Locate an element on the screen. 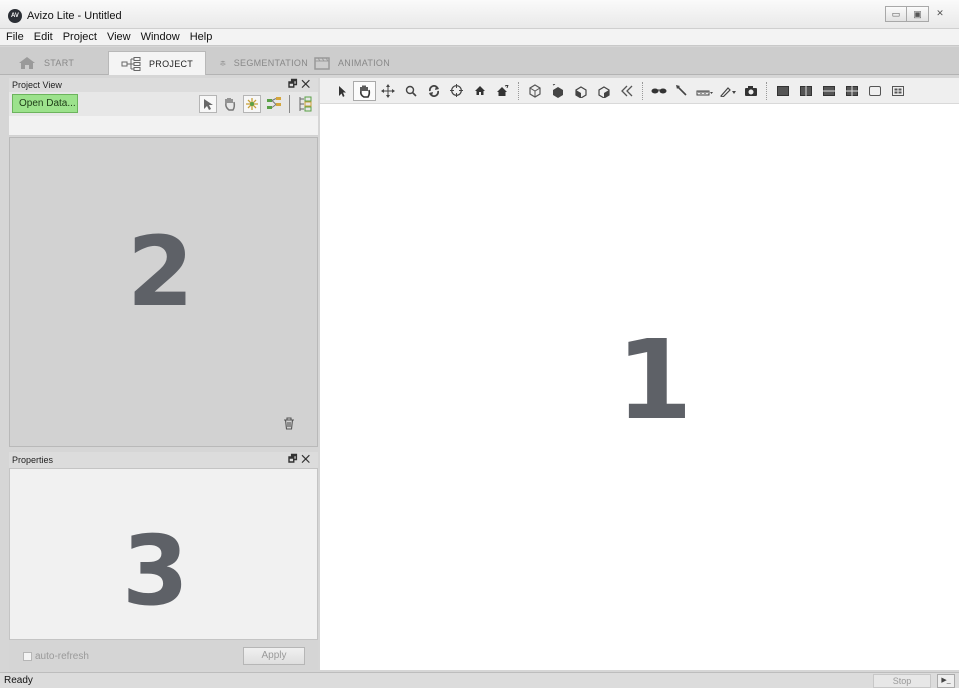 This screenshot has height=688, width=959. menu-edit: Edit is located at coordinates (43, 37).